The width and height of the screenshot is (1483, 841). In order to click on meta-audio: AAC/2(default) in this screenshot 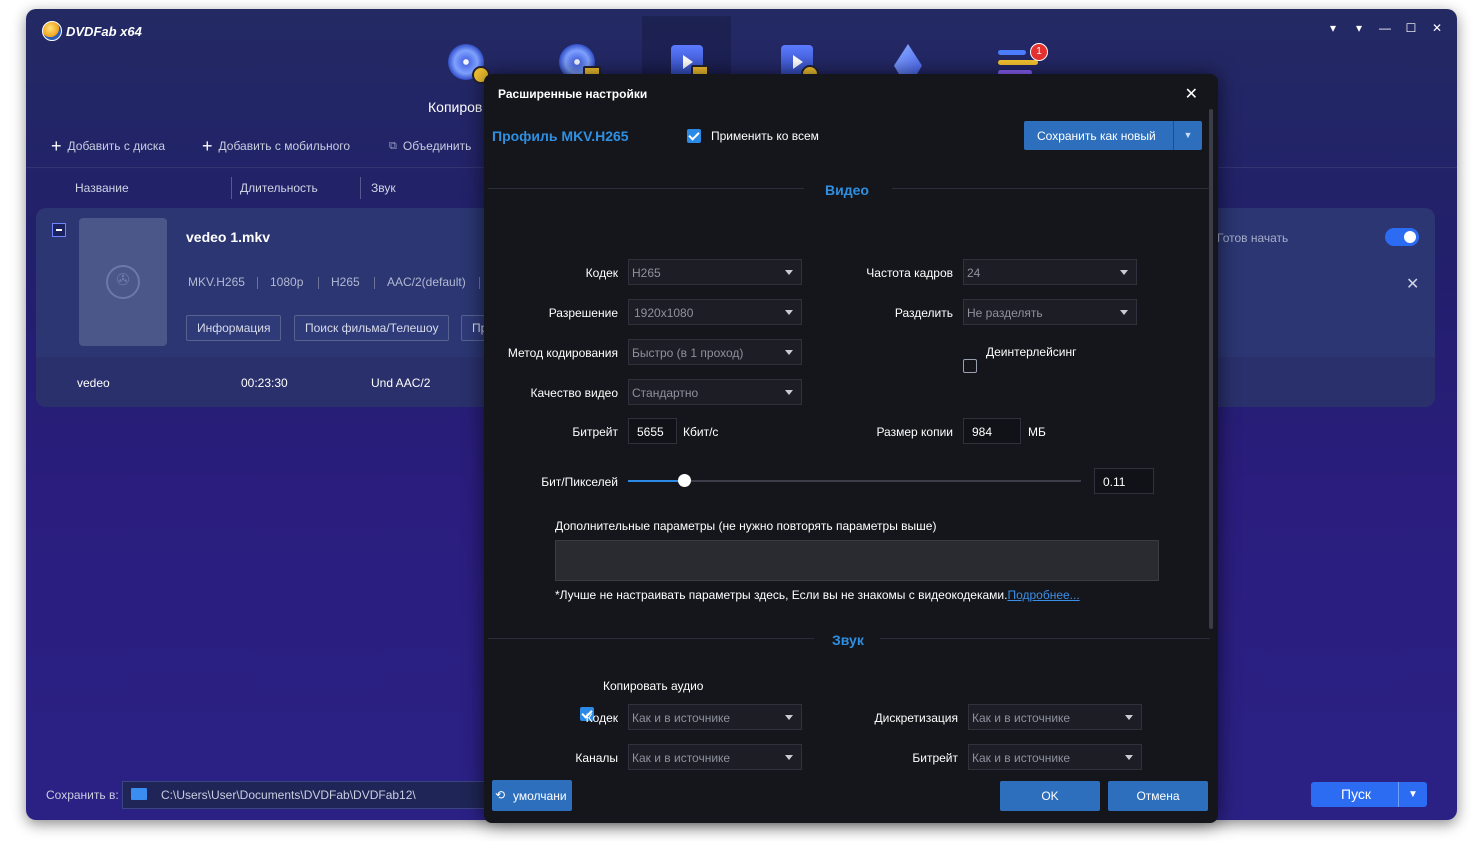, I will do `click(426, 282)`.